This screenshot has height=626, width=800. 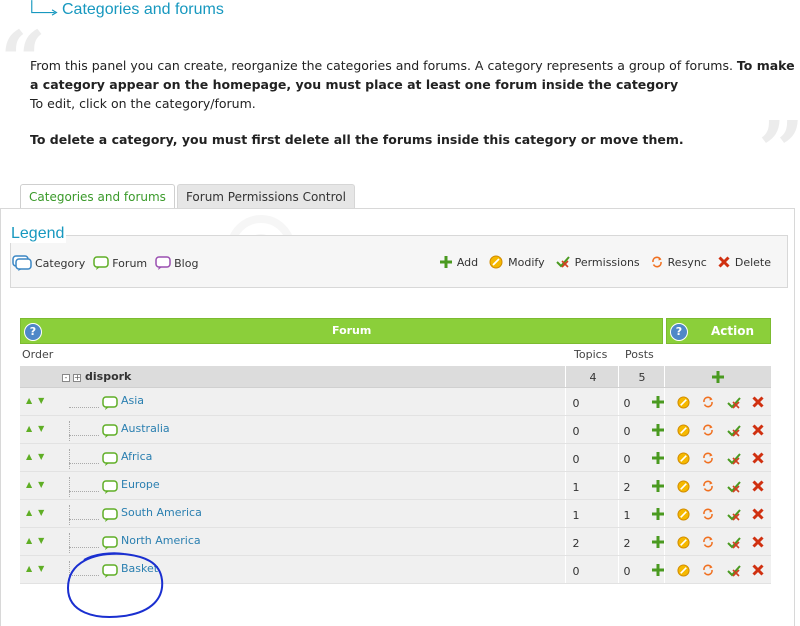 I want to click on legend-delete-label: Delete, so click(x=752, y=262).